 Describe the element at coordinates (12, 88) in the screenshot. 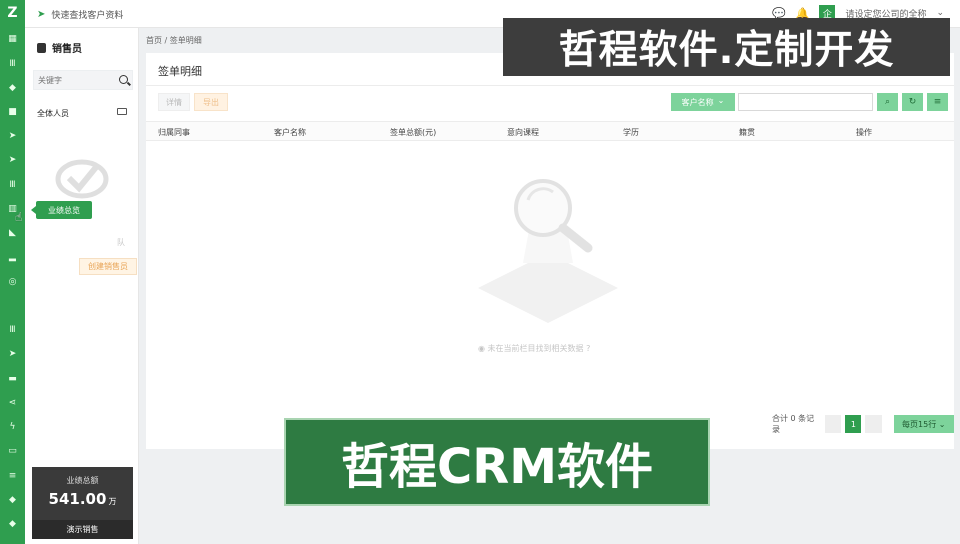

I see `bell-icon: ◆` at that location.